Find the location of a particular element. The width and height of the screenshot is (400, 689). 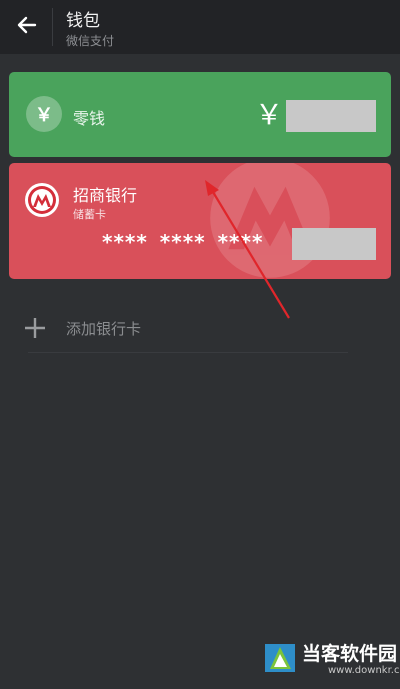

yen-coin-icon: ￥ is located at coordinates (44, 114).